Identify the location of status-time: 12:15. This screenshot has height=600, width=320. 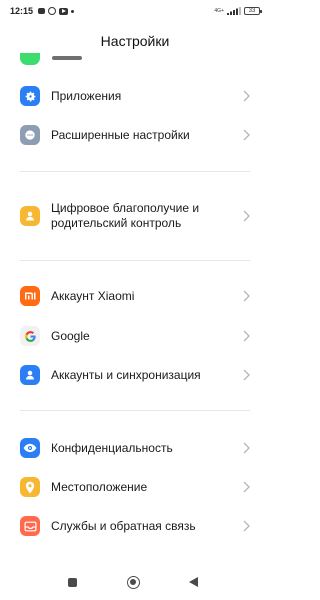
(22, 11).